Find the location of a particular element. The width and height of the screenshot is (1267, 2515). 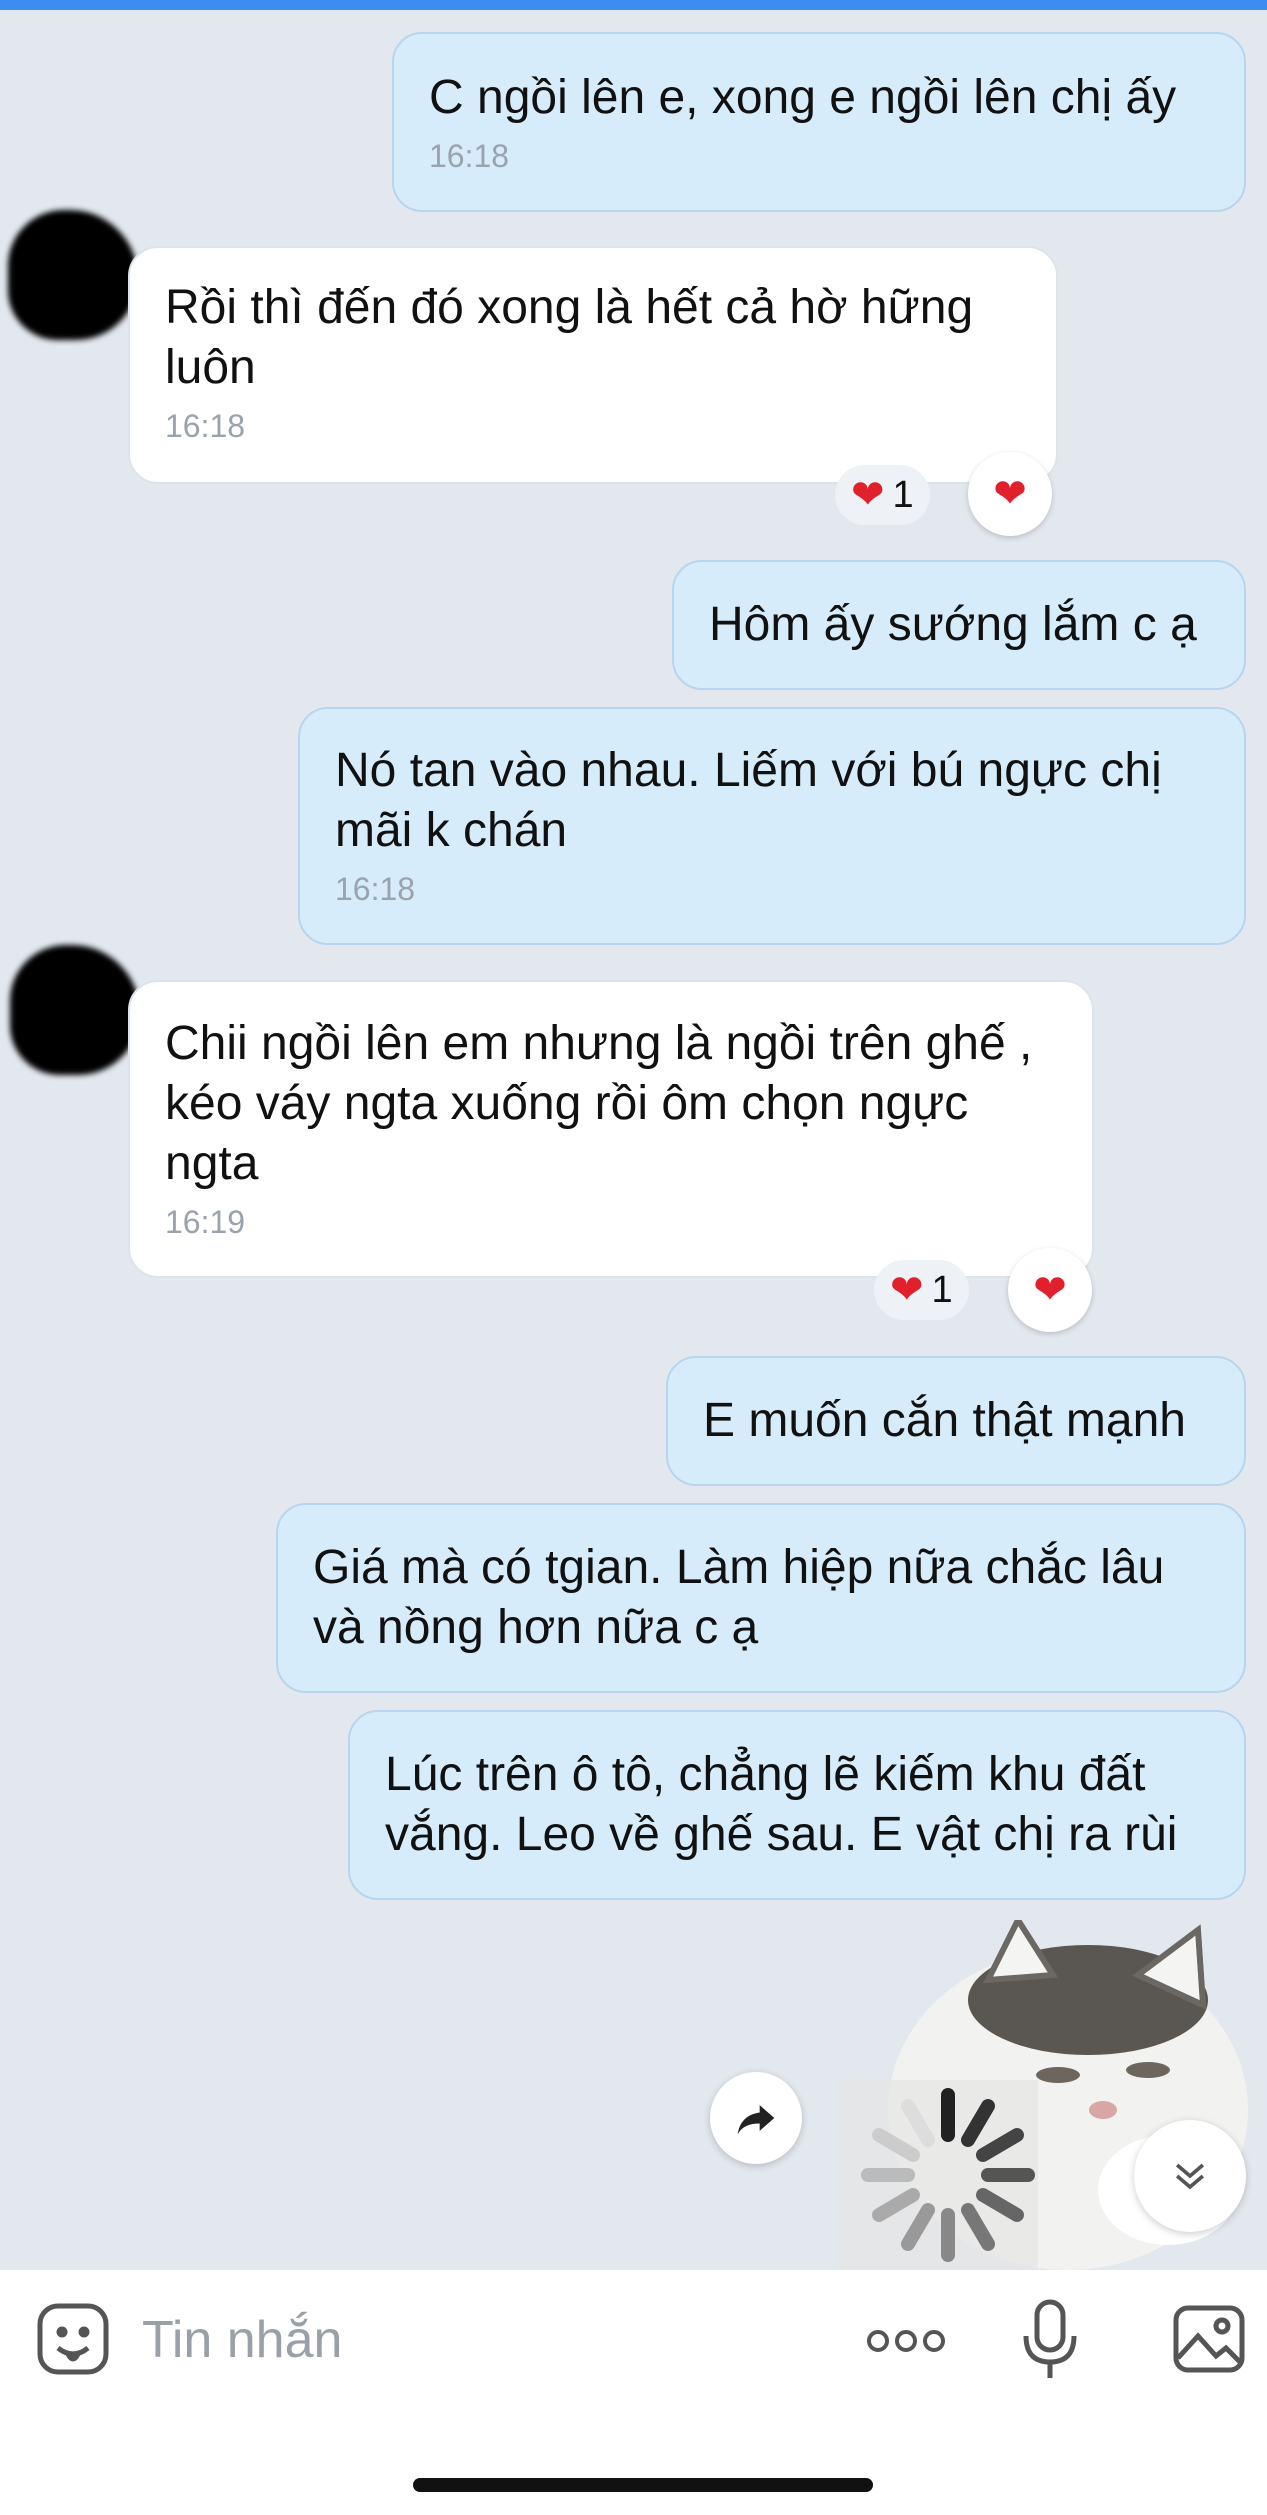

loading-spinner is located at coordinates (948, 2175).